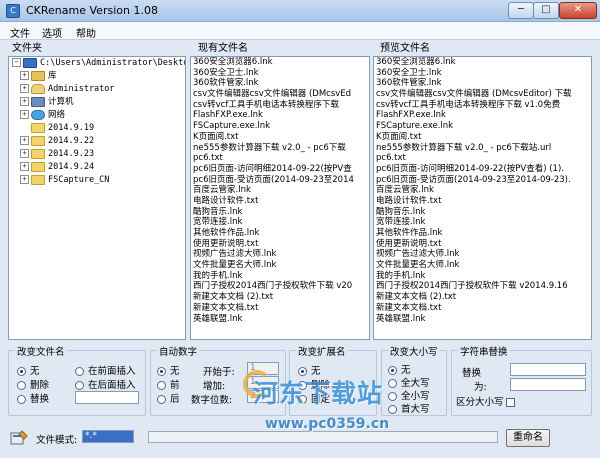 This screenshot has height=458, width=600. I want to click on list-item: ne555参数计算器下载 v2.0_ - pc6下载站.url, so click(482, 148).